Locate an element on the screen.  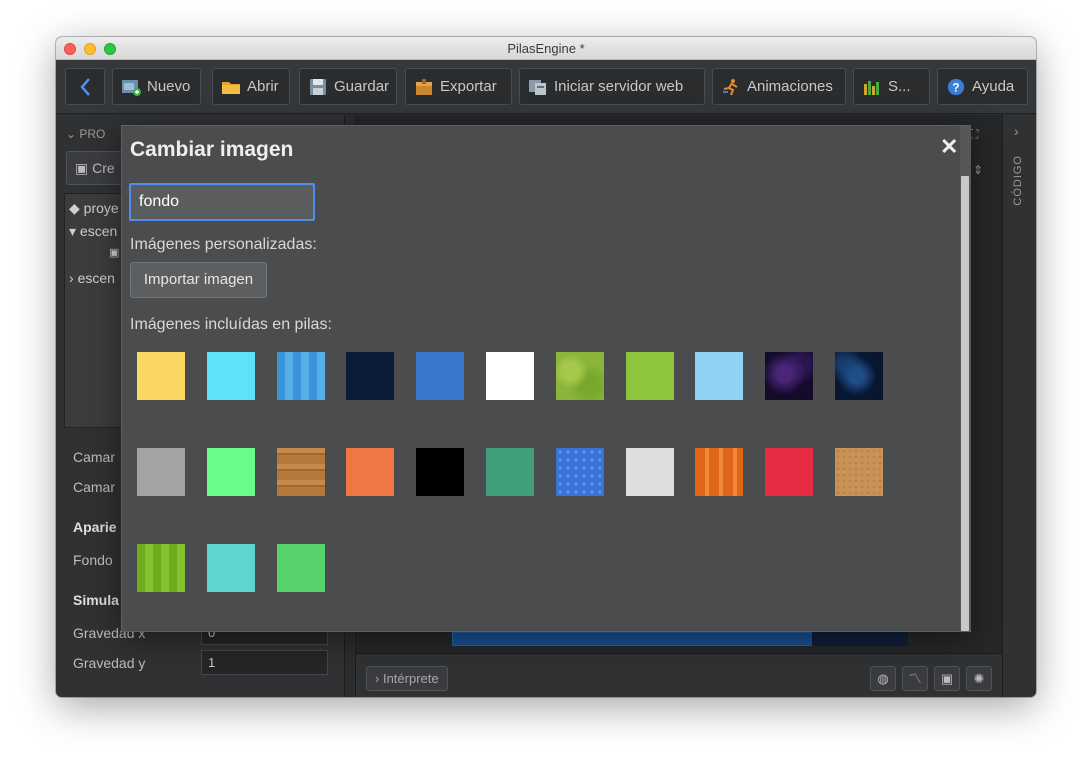
window-maximize-button is located at coordinates (110, 49).